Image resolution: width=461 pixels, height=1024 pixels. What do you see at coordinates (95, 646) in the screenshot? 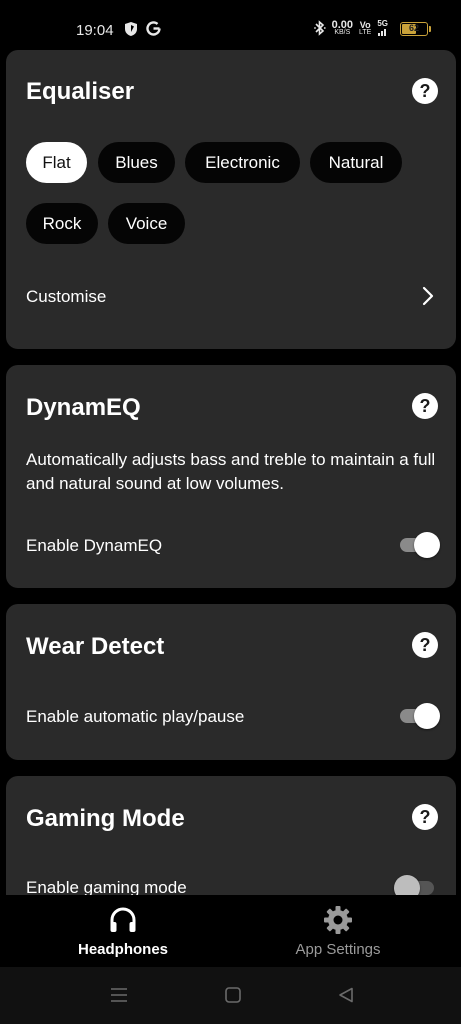
I see `wear-detect-title: Wear Detect` at bounding box center [95, 646].